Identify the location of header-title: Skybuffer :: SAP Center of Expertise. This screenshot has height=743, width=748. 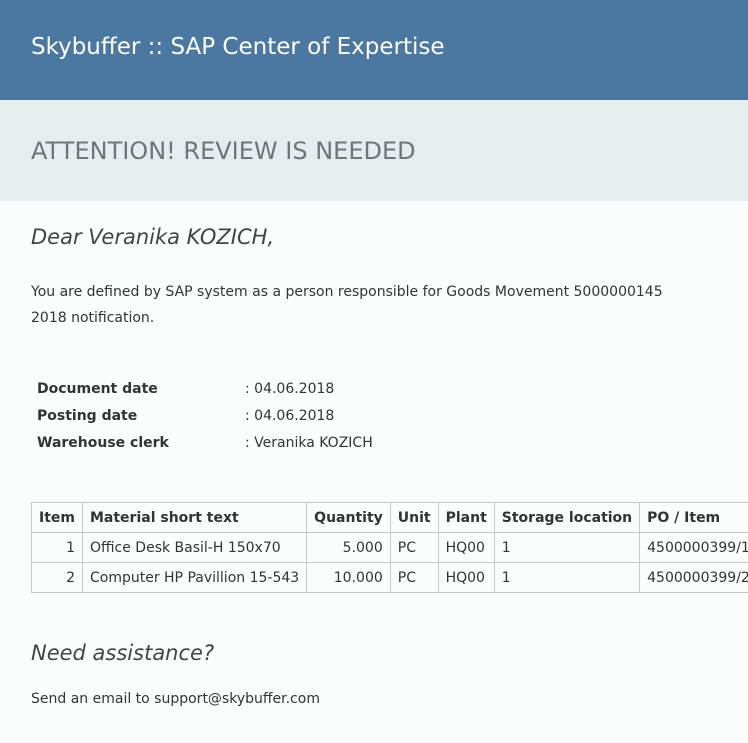
(238, 47).